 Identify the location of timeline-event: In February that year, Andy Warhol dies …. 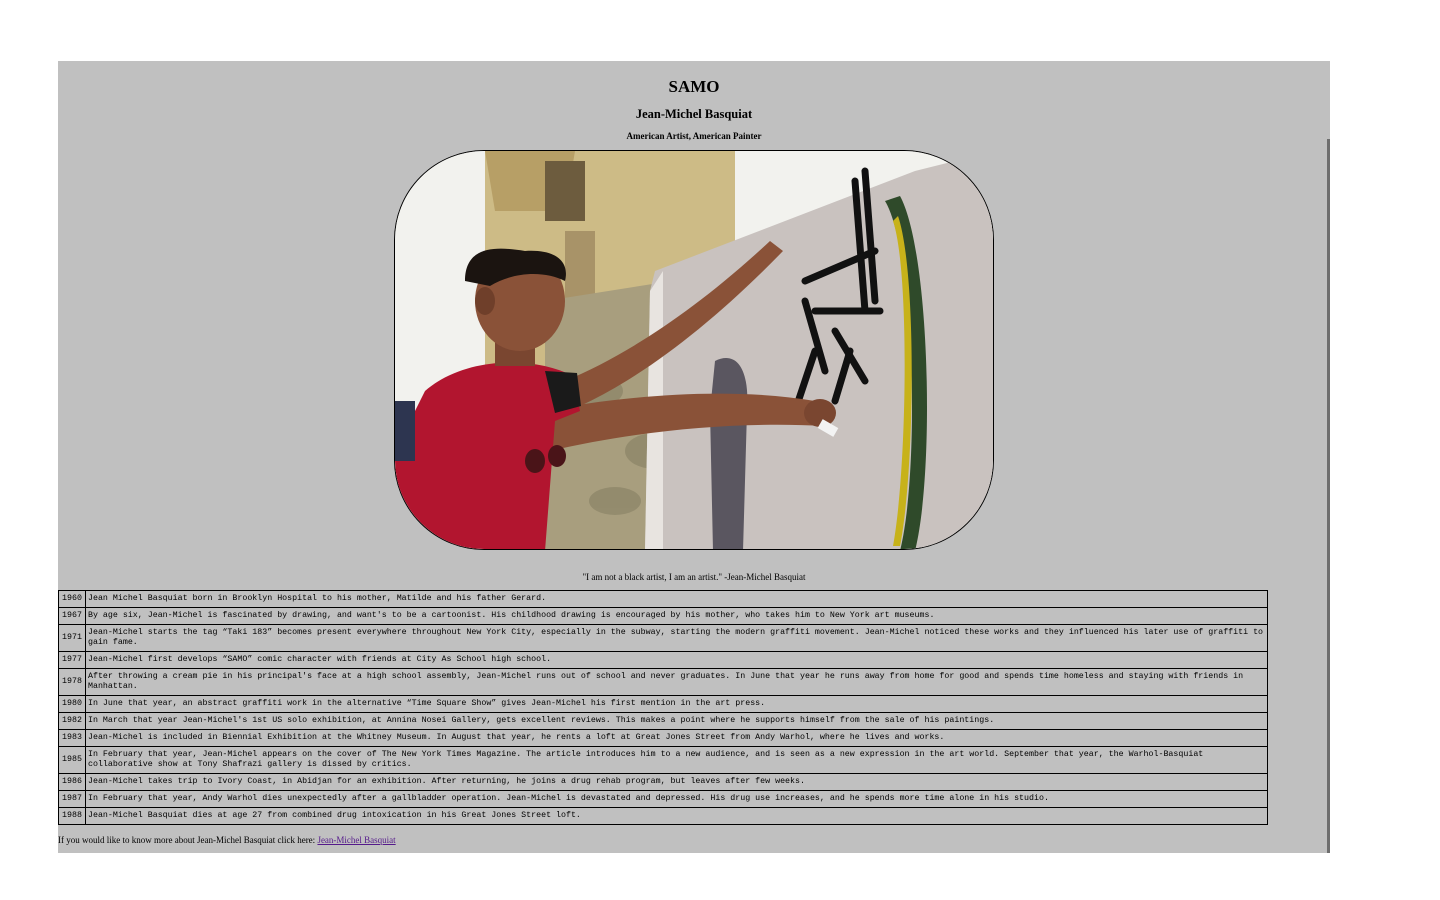
(676, 799).